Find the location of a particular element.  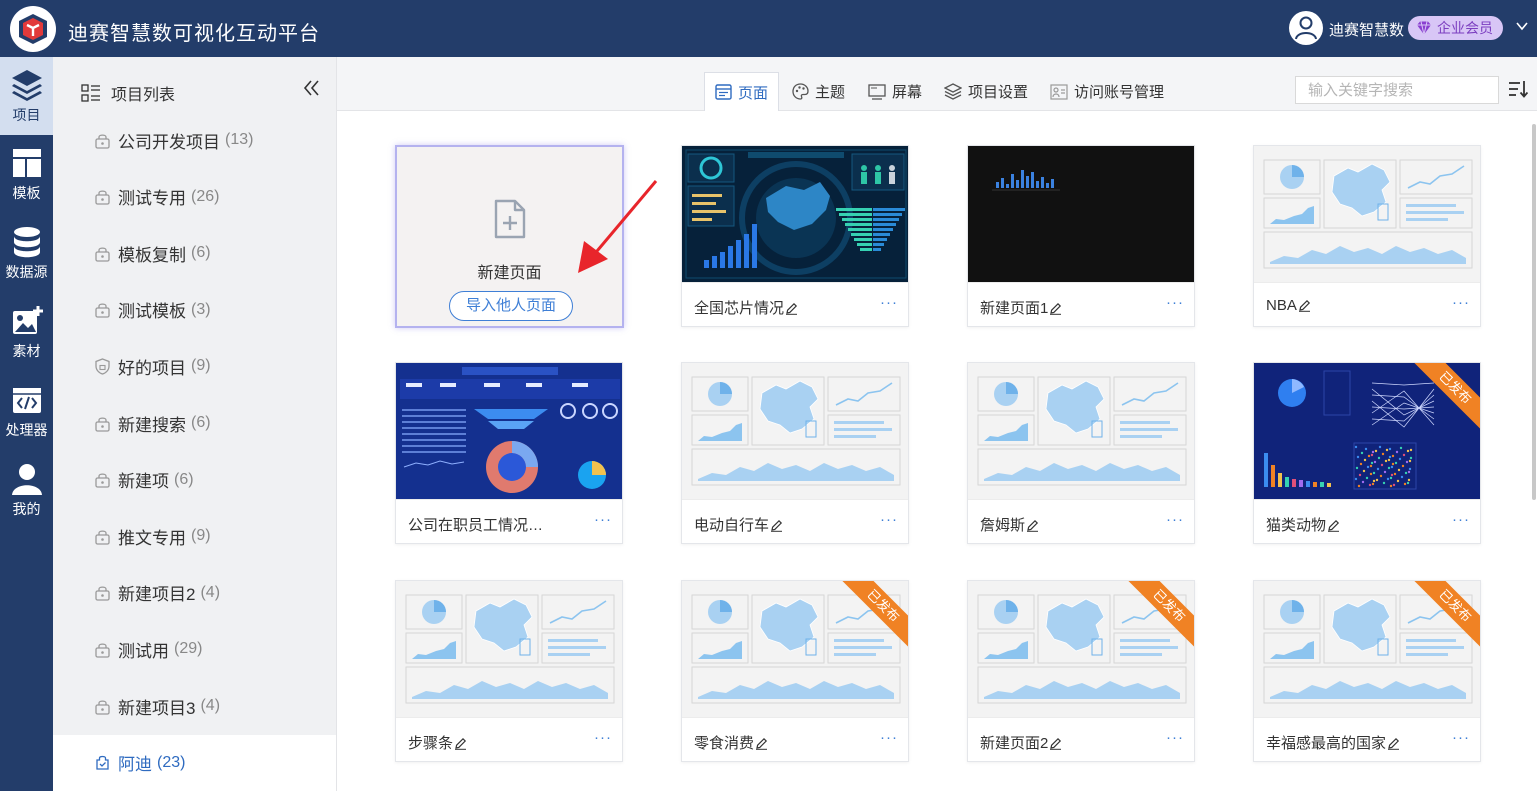

tab-theme: 主题 is located at coordinates (818, 91).